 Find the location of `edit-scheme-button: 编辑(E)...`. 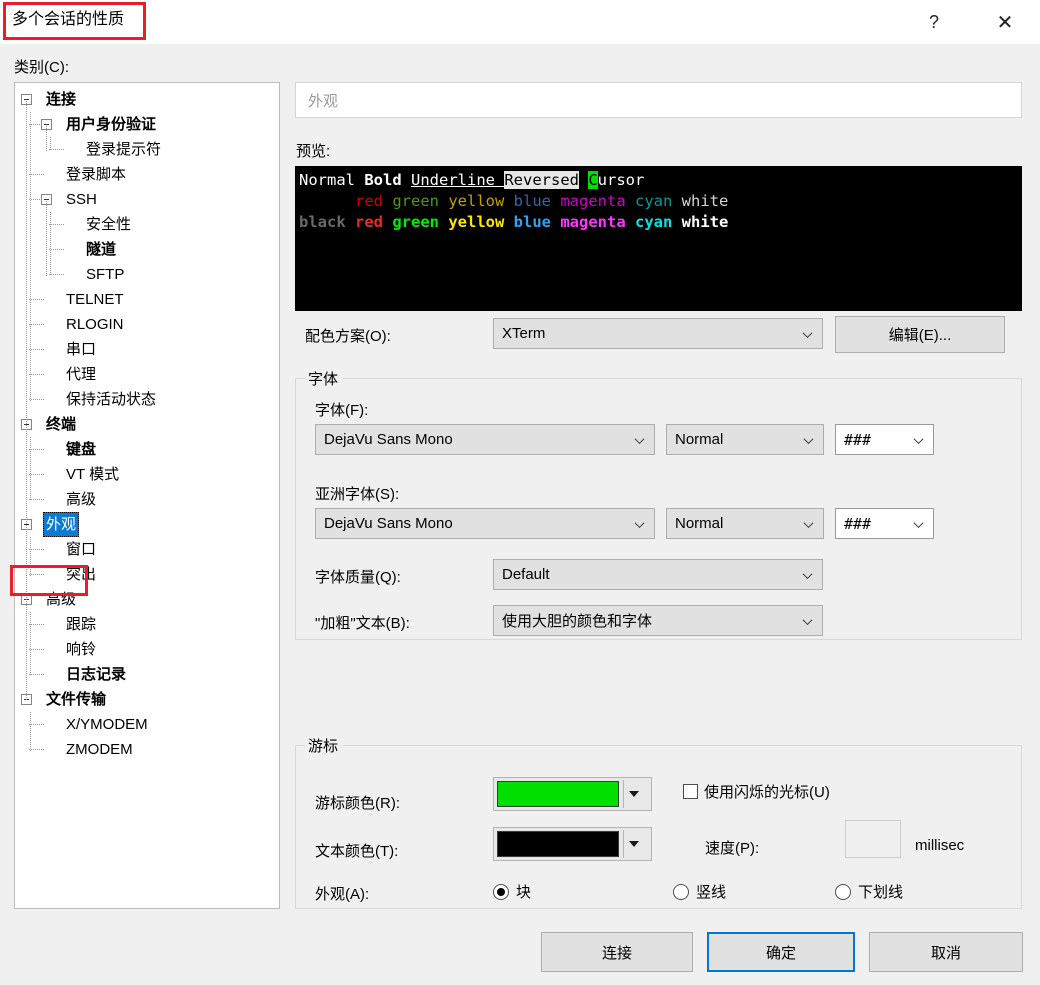

edit-scheme-button: 编辑(E)... is located at coordinates (920, 334).